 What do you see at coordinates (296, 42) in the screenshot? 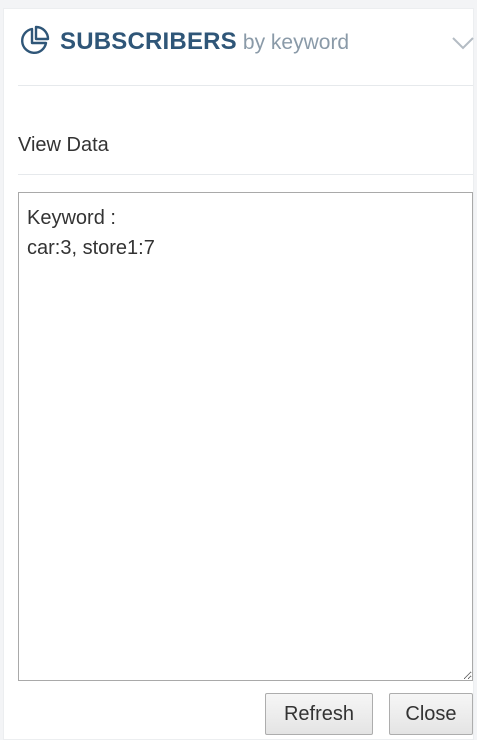
I see `widget-title-sub: by keyword` at bounding box center [296, 42].